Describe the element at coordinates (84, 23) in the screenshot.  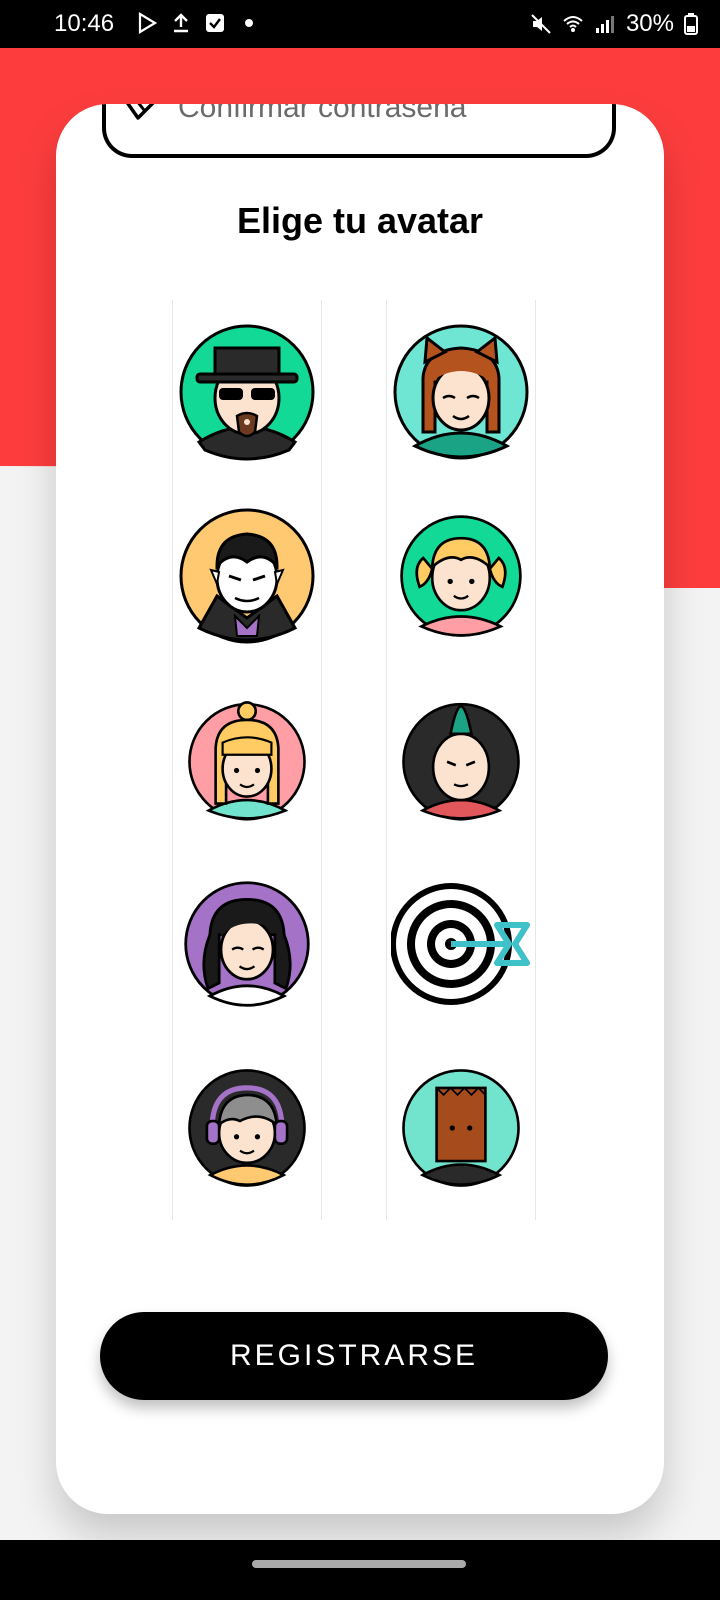
I see `status-time: 10:46` at that location.